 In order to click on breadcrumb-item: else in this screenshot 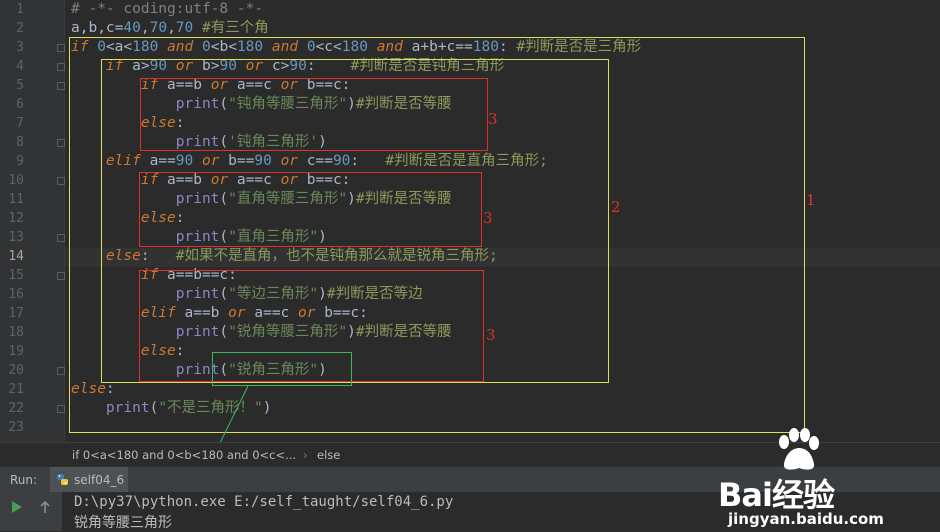, I will do `click(328, 455)`.